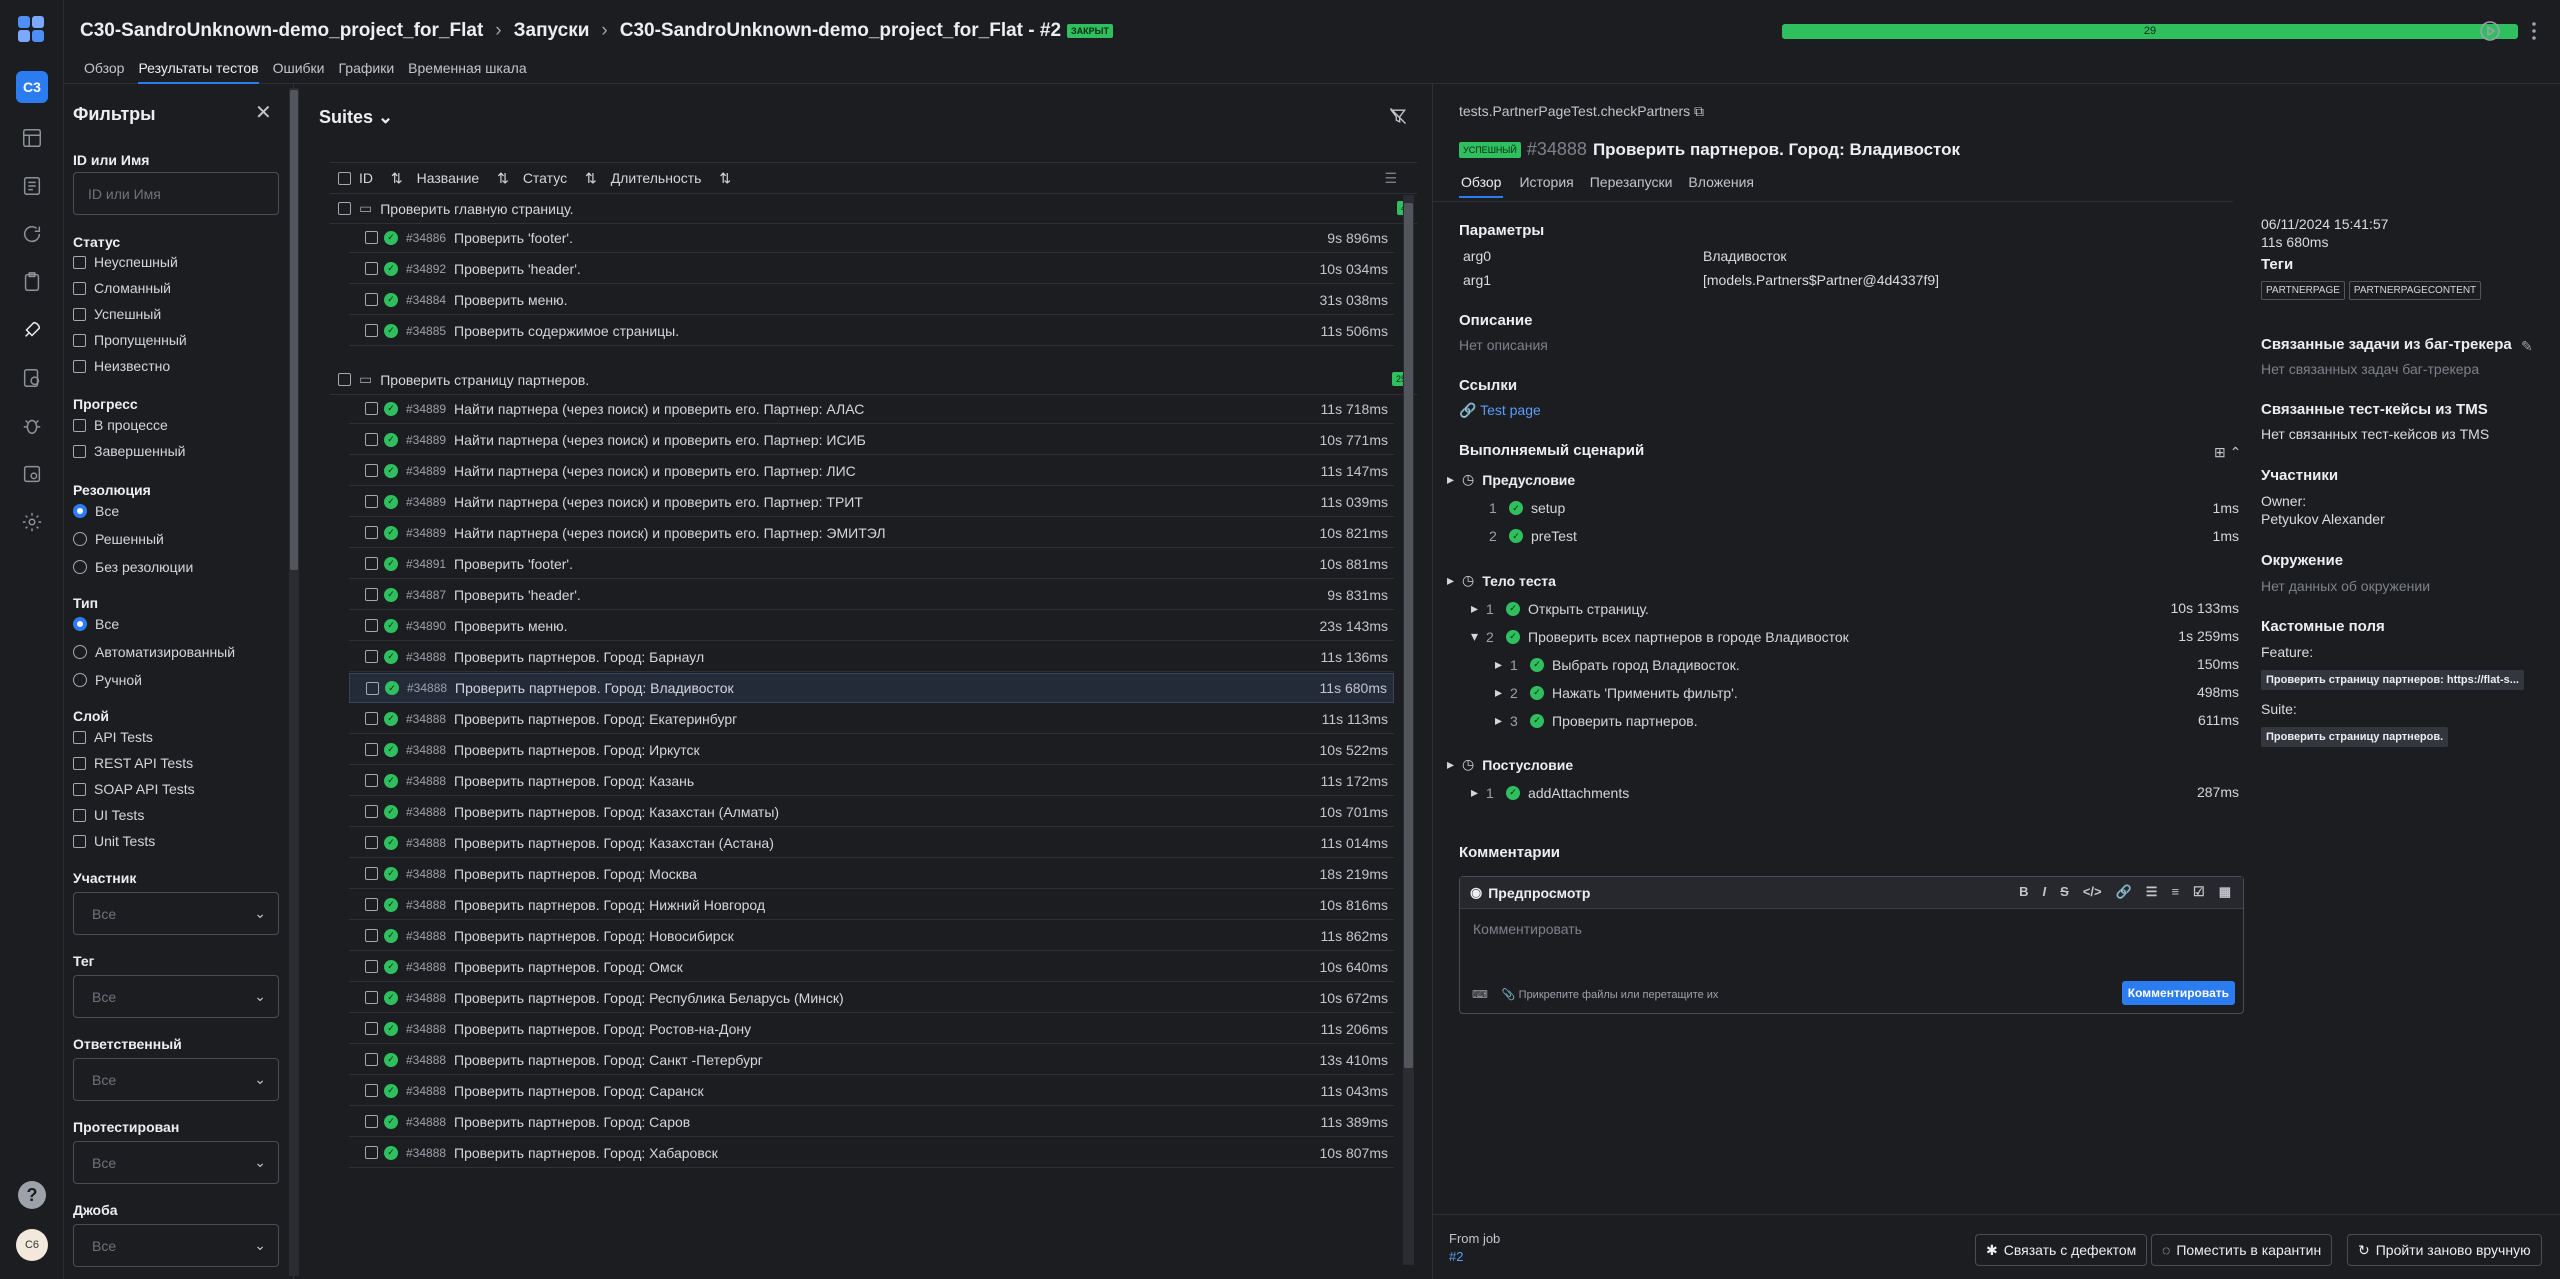 The height and width of the screenshot is (1279, 2560). Describe the element at coordinates (873, 209) in the screenshot. I see `suite-group: ▭Проверить главную страницу.4` at that location.